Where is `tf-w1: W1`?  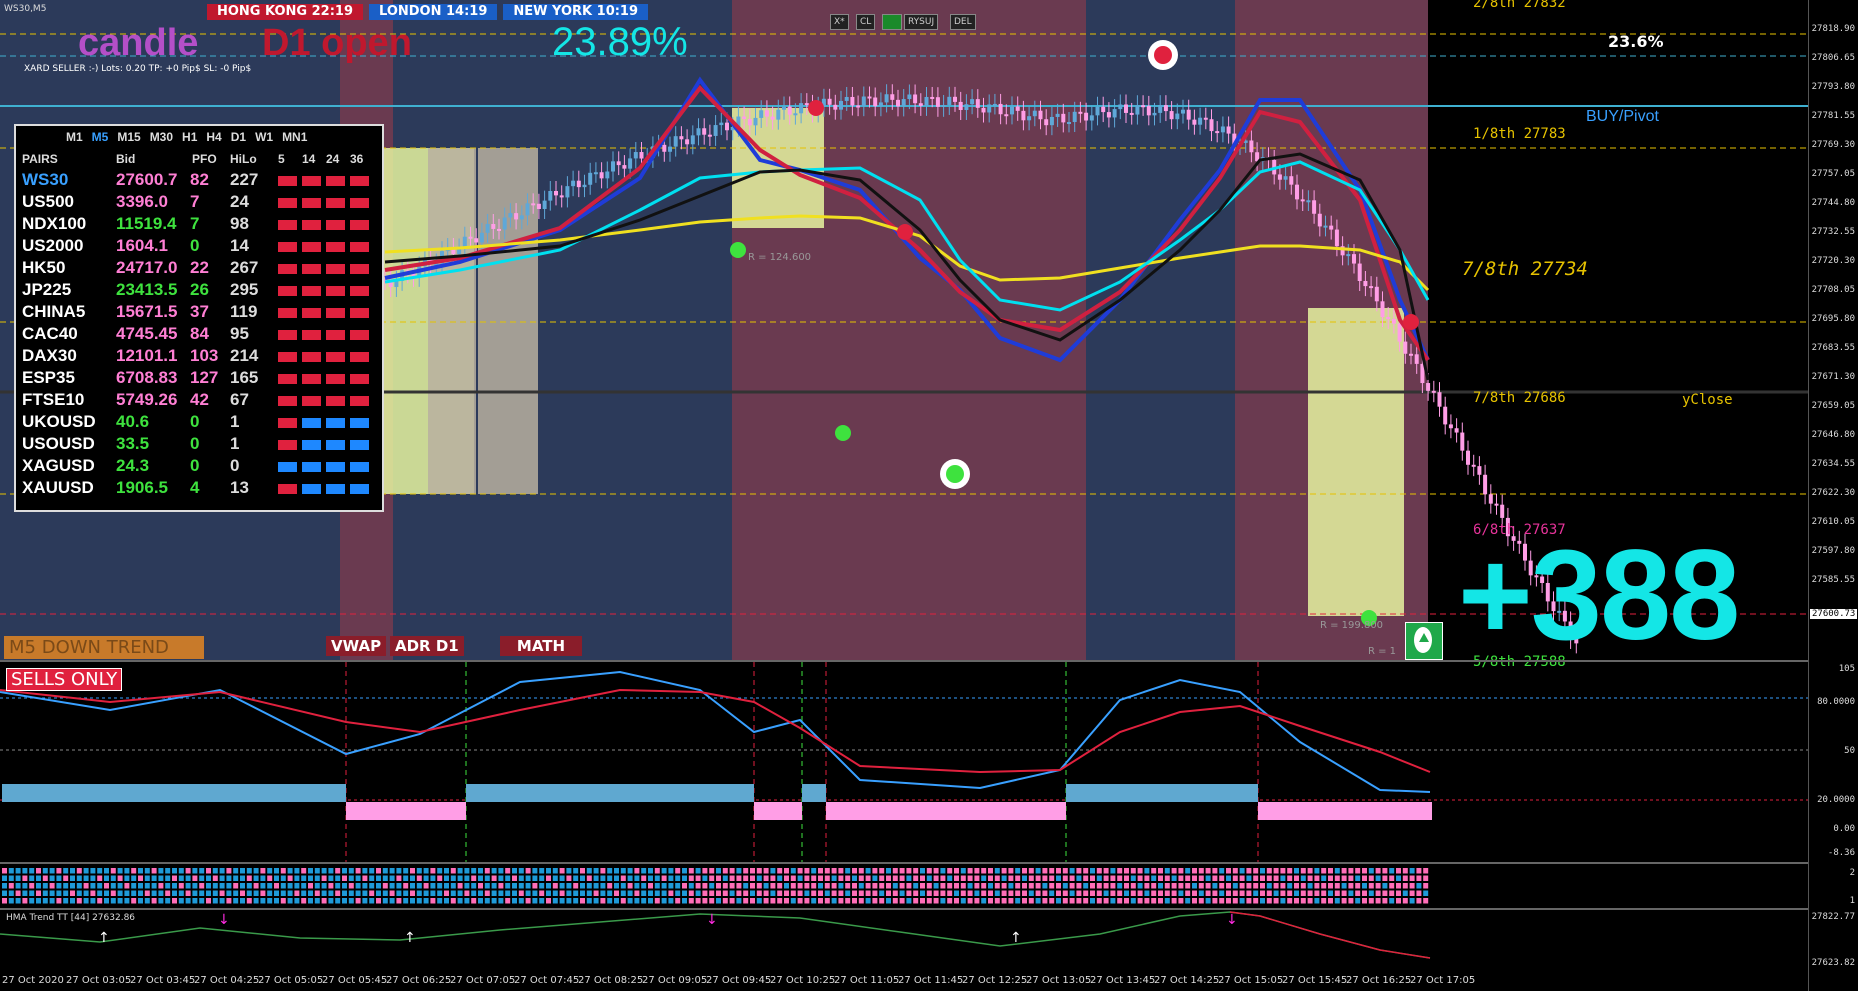 tf-w1: W1 is located at coordinates (264, 137).